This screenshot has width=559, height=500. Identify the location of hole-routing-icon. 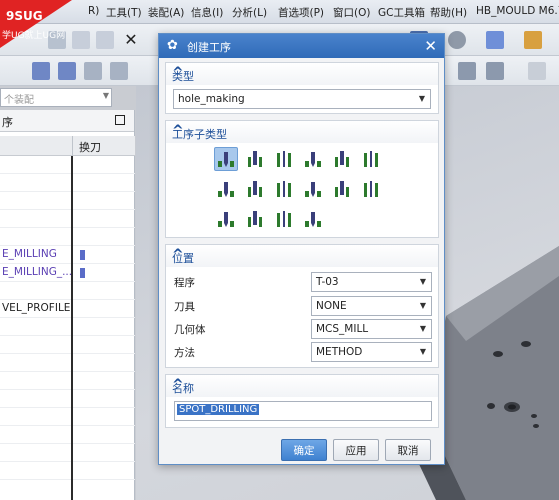
(255, 219).